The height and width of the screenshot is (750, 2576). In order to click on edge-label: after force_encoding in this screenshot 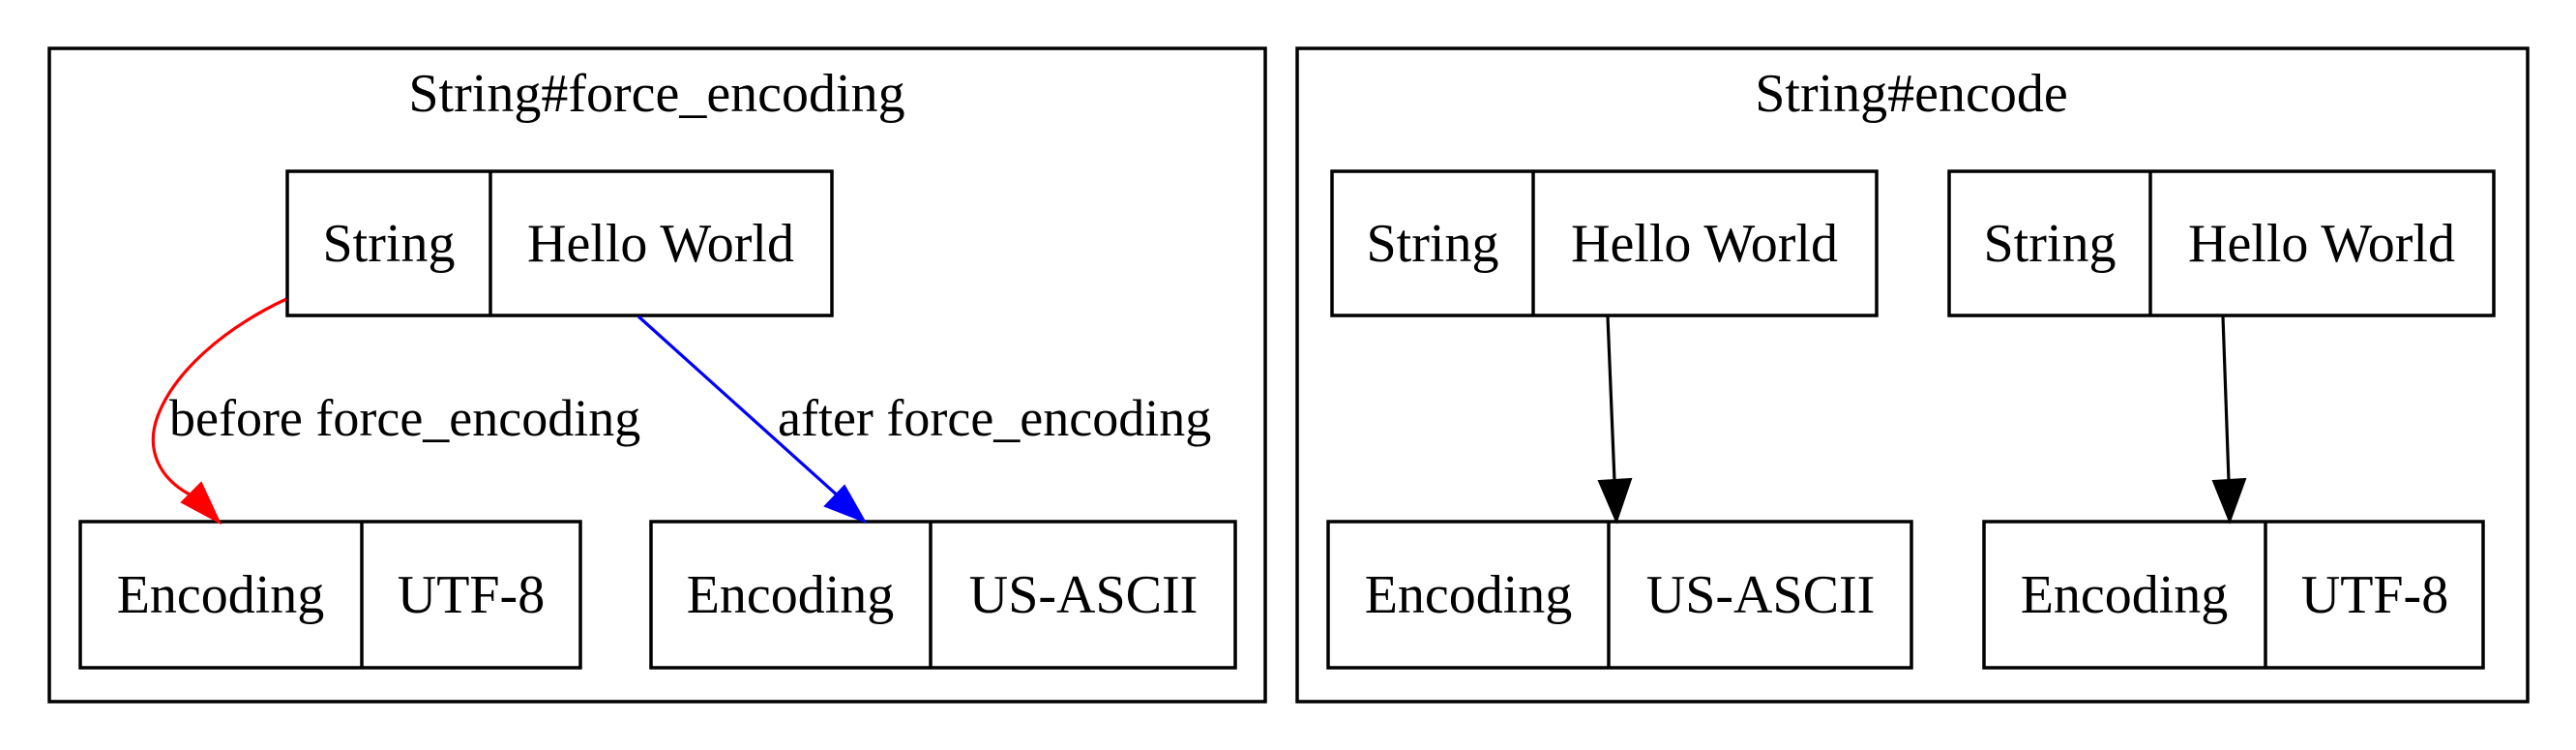, I will do `click(995, 418)`.